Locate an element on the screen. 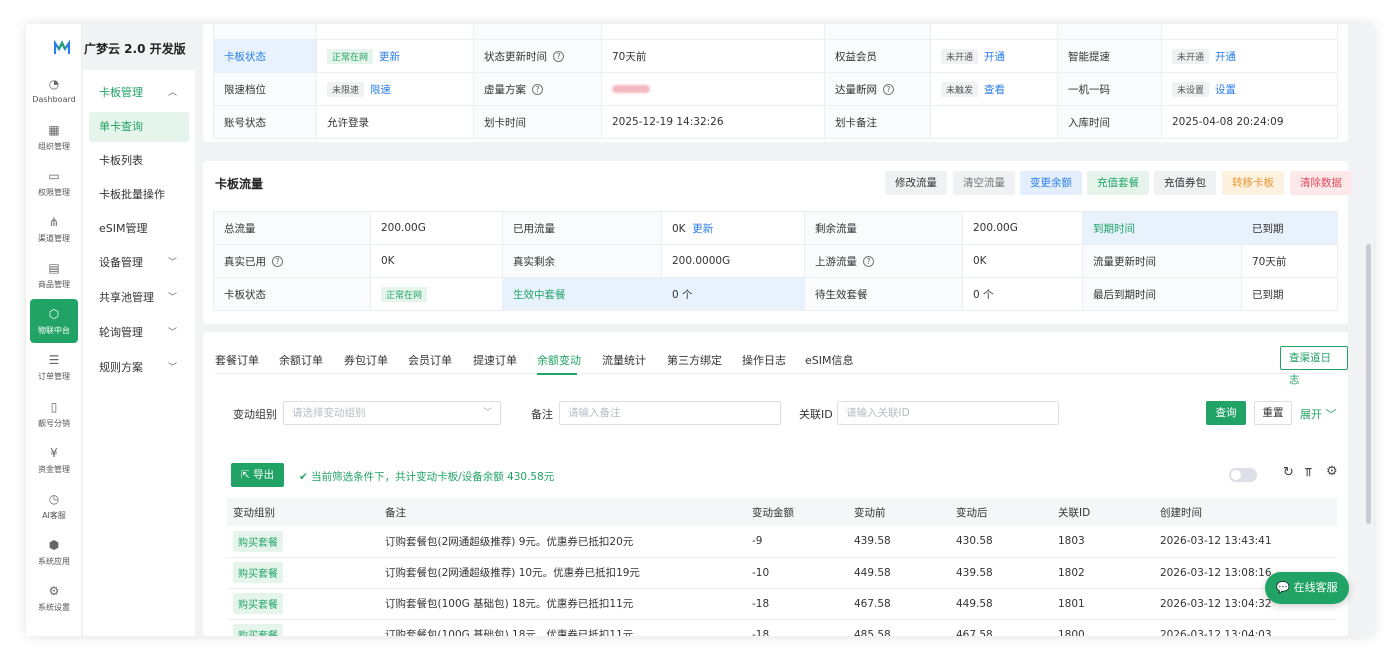 The height and width of the screenshot is (663, 1400). tab-esim-info: eSIM信息 is located at coordinates (829, 360).